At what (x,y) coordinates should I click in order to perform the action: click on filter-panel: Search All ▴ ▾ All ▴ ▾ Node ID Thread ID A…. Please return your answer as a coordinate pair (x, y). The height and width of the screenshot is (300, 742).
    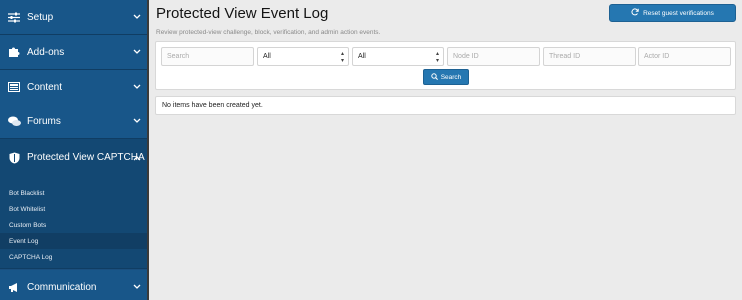
    Looking at the image, I should click on (445, 65).